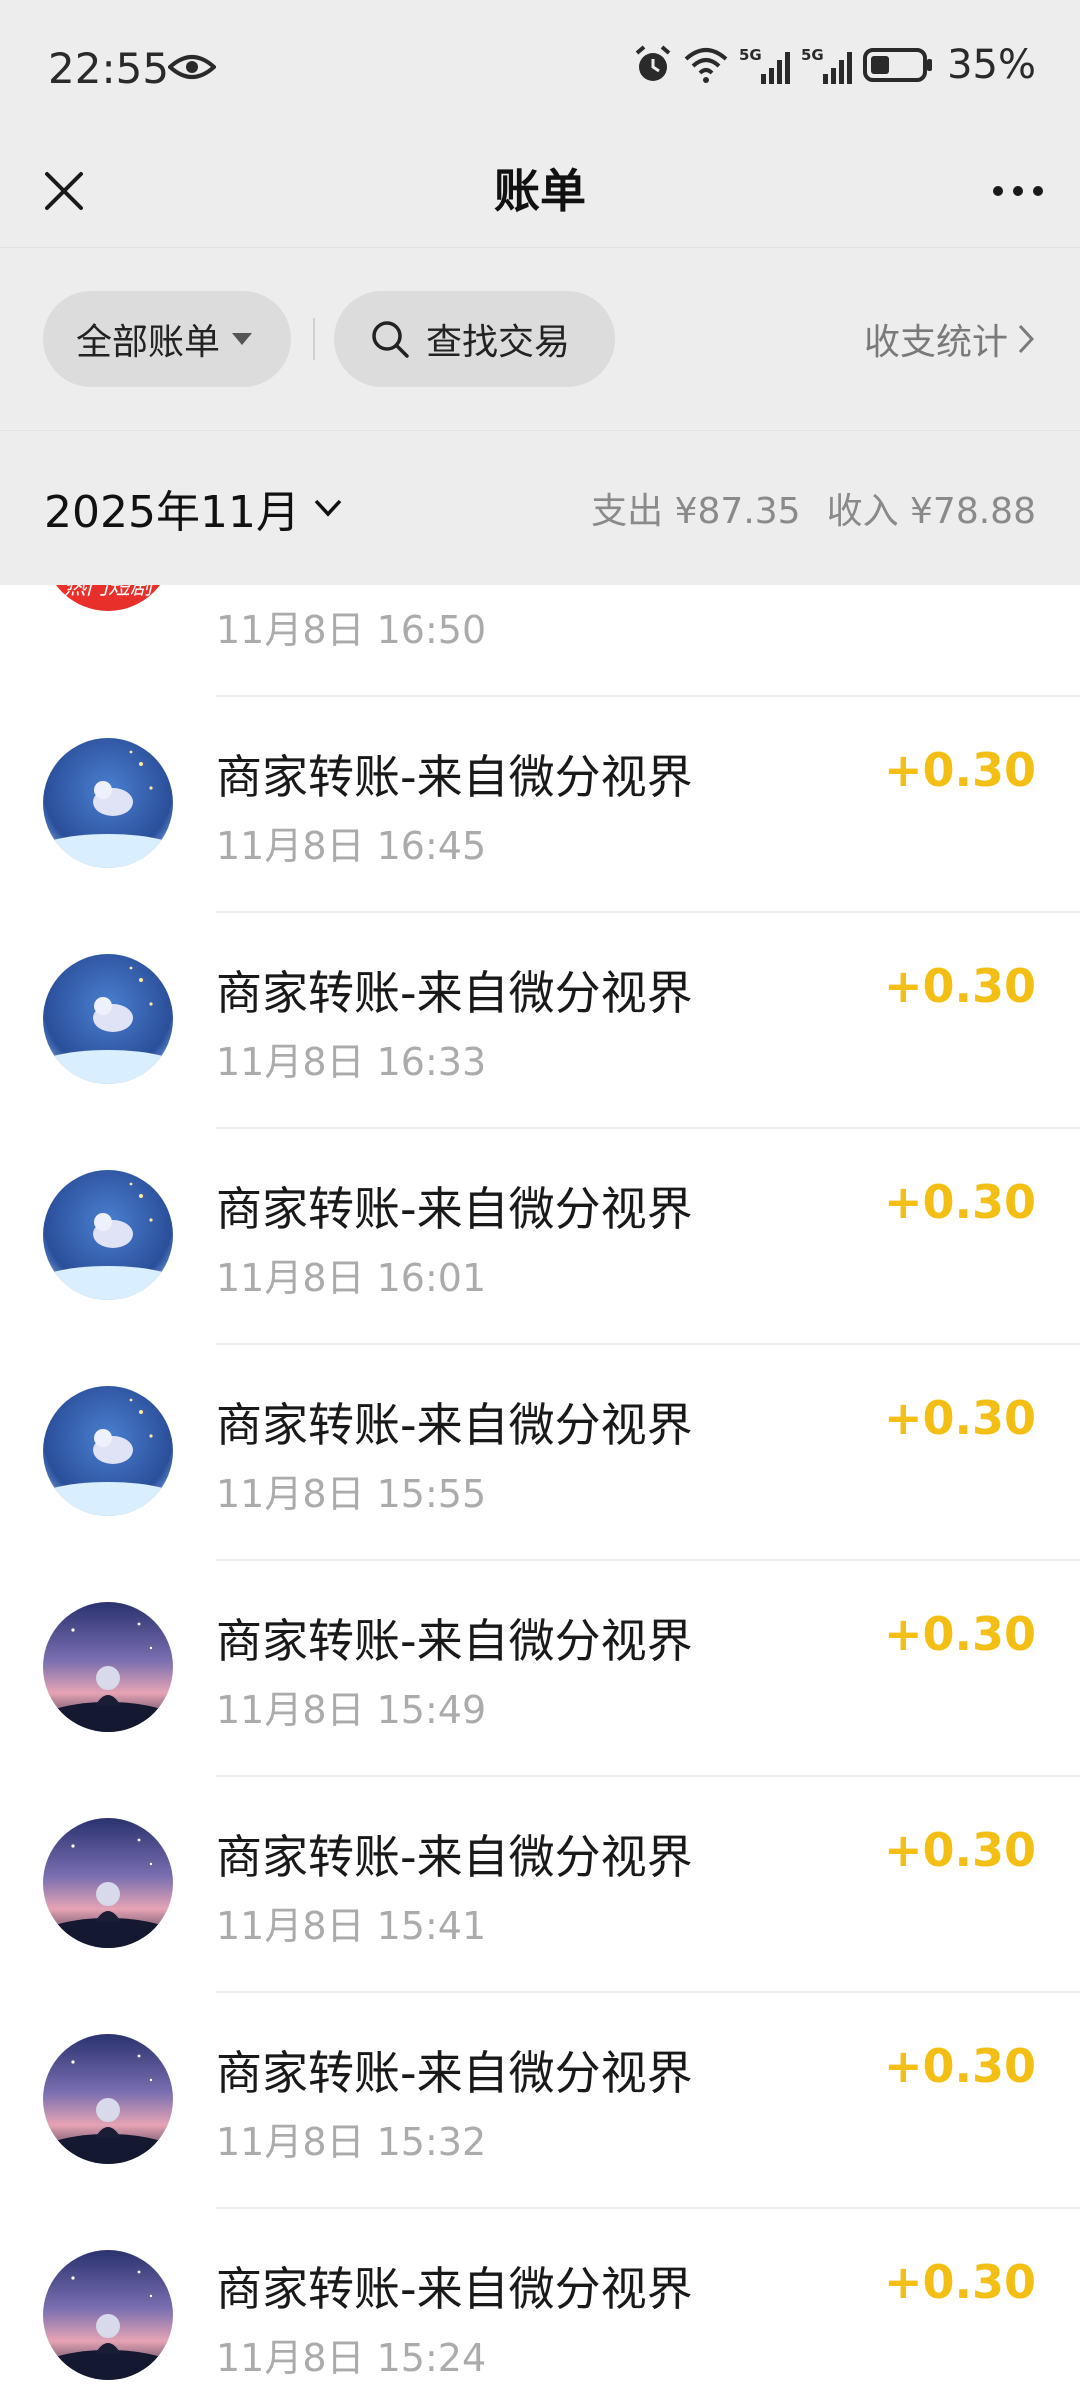 Image resolution: width=1080 pixels, height=2387 pixels. What do you see at coordinates (328, 508) in the screenshot?
I see `chevron-down-icon` at bounding box center [328, 508].